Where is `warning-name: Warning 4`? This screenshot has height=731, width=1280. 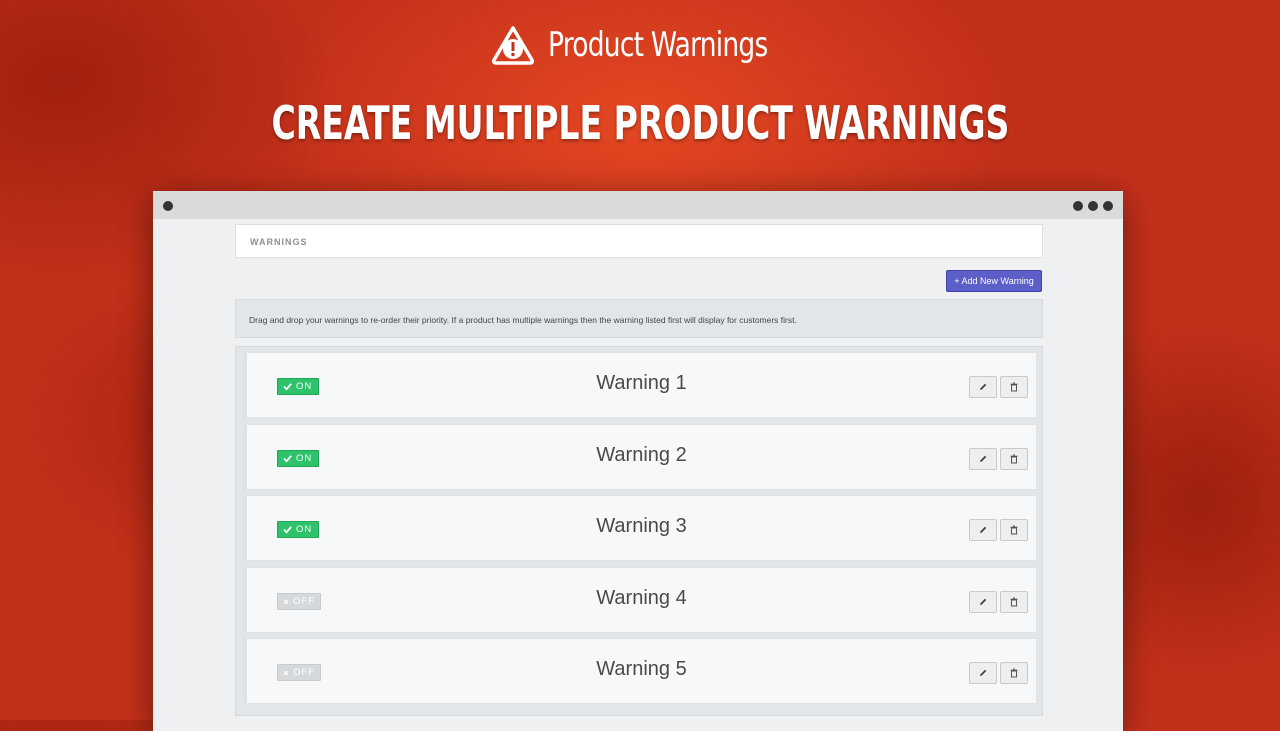
warning-name: Warning 4 is located at coordinates (641, 598).